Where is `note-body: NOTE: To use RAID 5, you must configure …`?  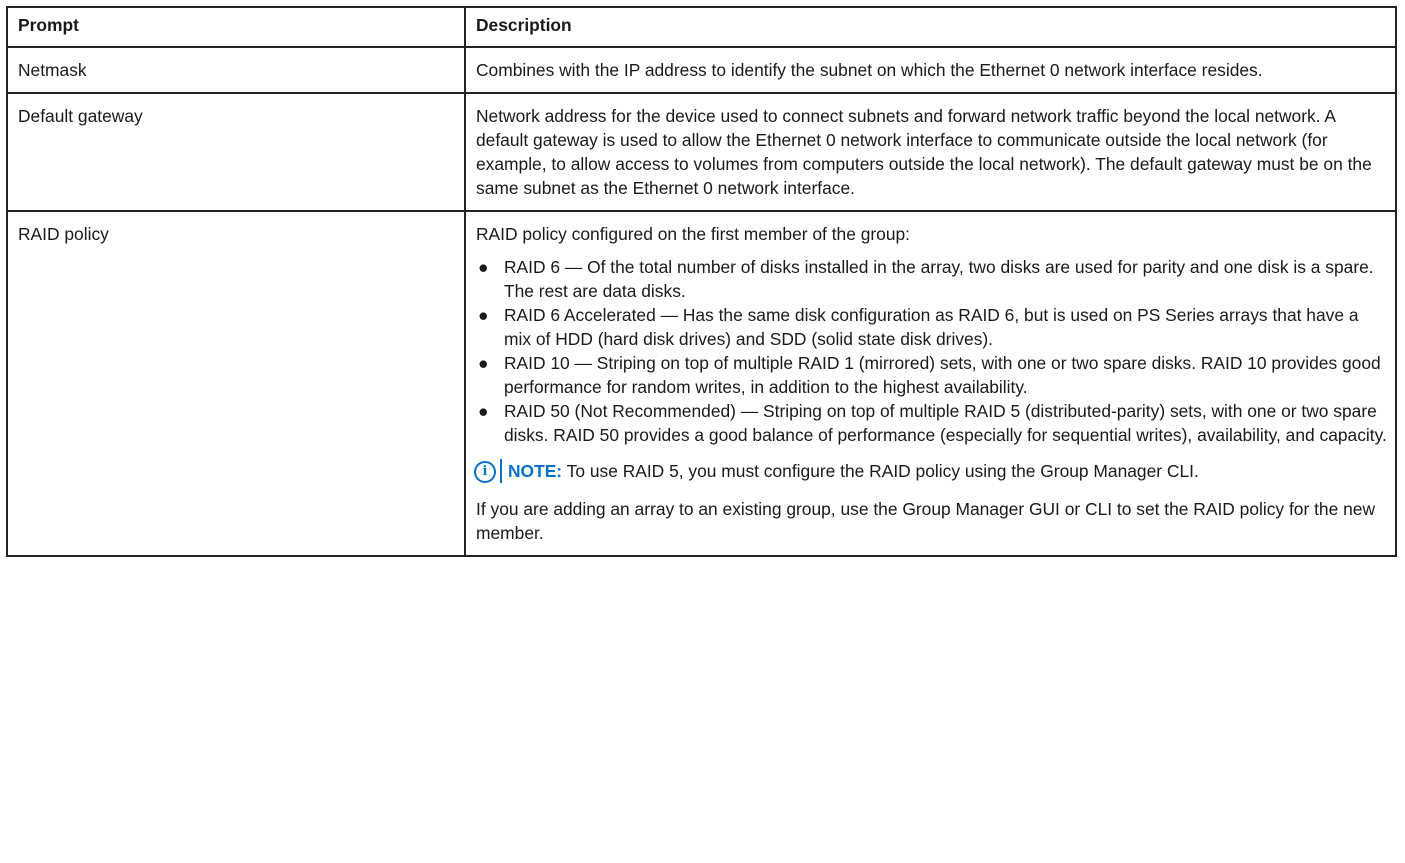 note-body: NOTE: To use RAID 5, you must configure … is located at coordinates (947, 471).